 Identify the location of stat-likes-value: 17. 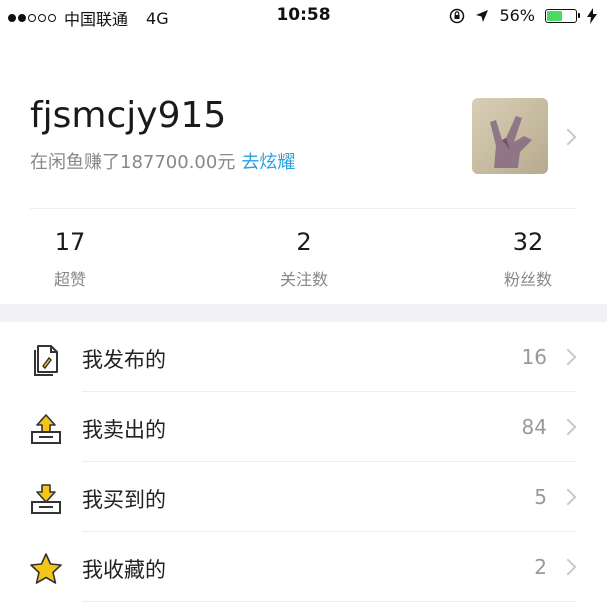
(70, 242).